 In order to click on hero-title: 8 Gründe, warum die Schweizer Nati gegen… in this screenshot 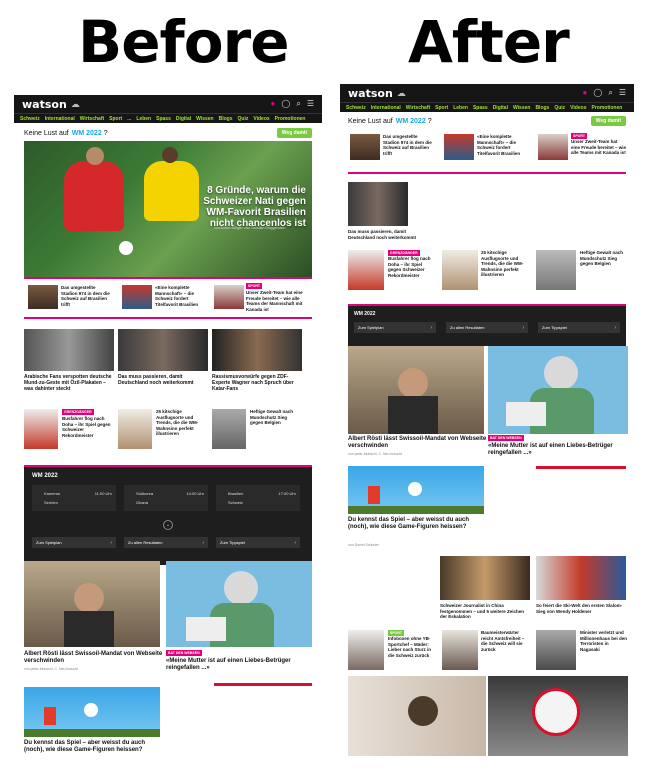, I will do `click(251, 207)`.